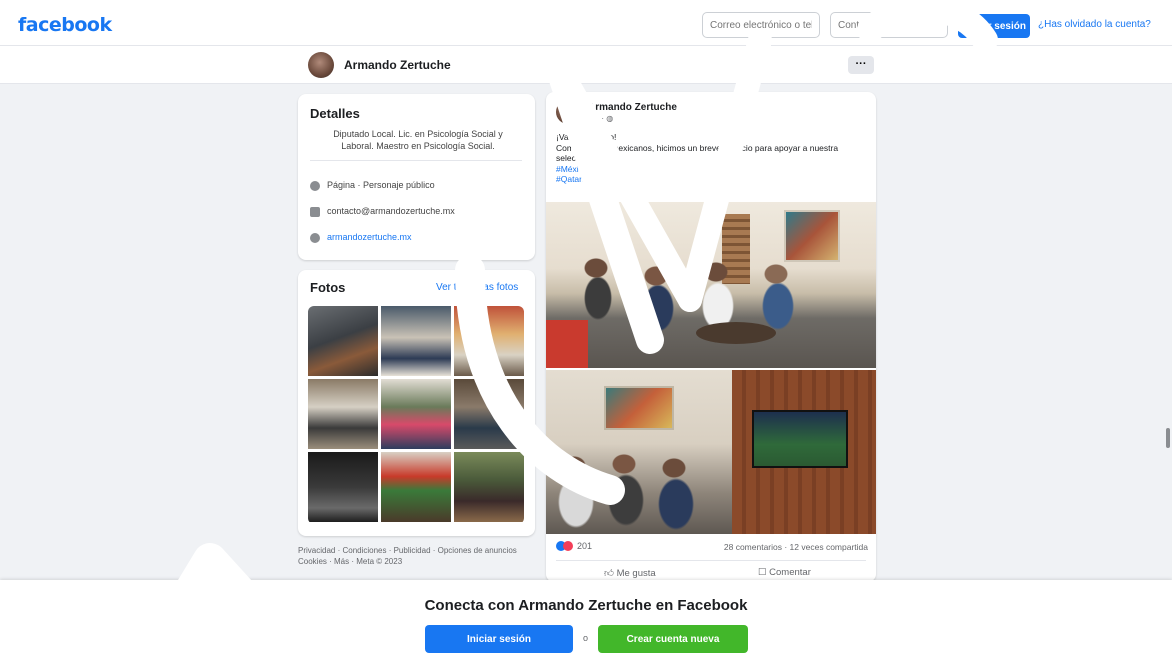 Image resolution: width=1172 pixels, height=659 pixels. Describe the element at coordinates (315, 185) in the screenshot. I see `info-icon` at that location.